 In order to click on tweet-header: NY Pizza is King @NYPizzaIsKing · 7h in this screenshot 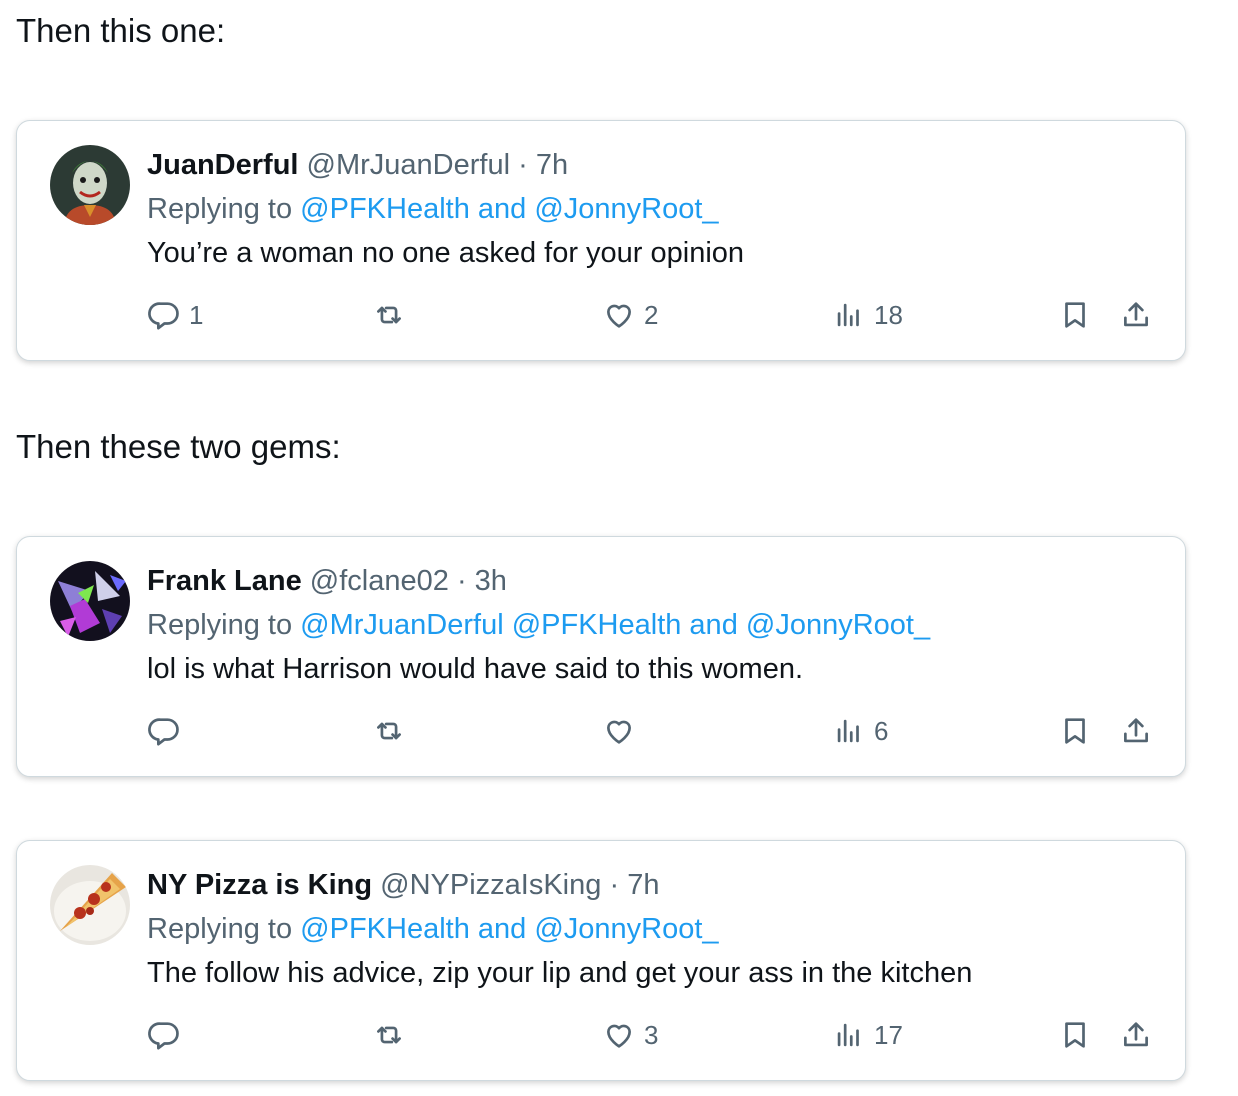, I will do `click(403, 885)`.